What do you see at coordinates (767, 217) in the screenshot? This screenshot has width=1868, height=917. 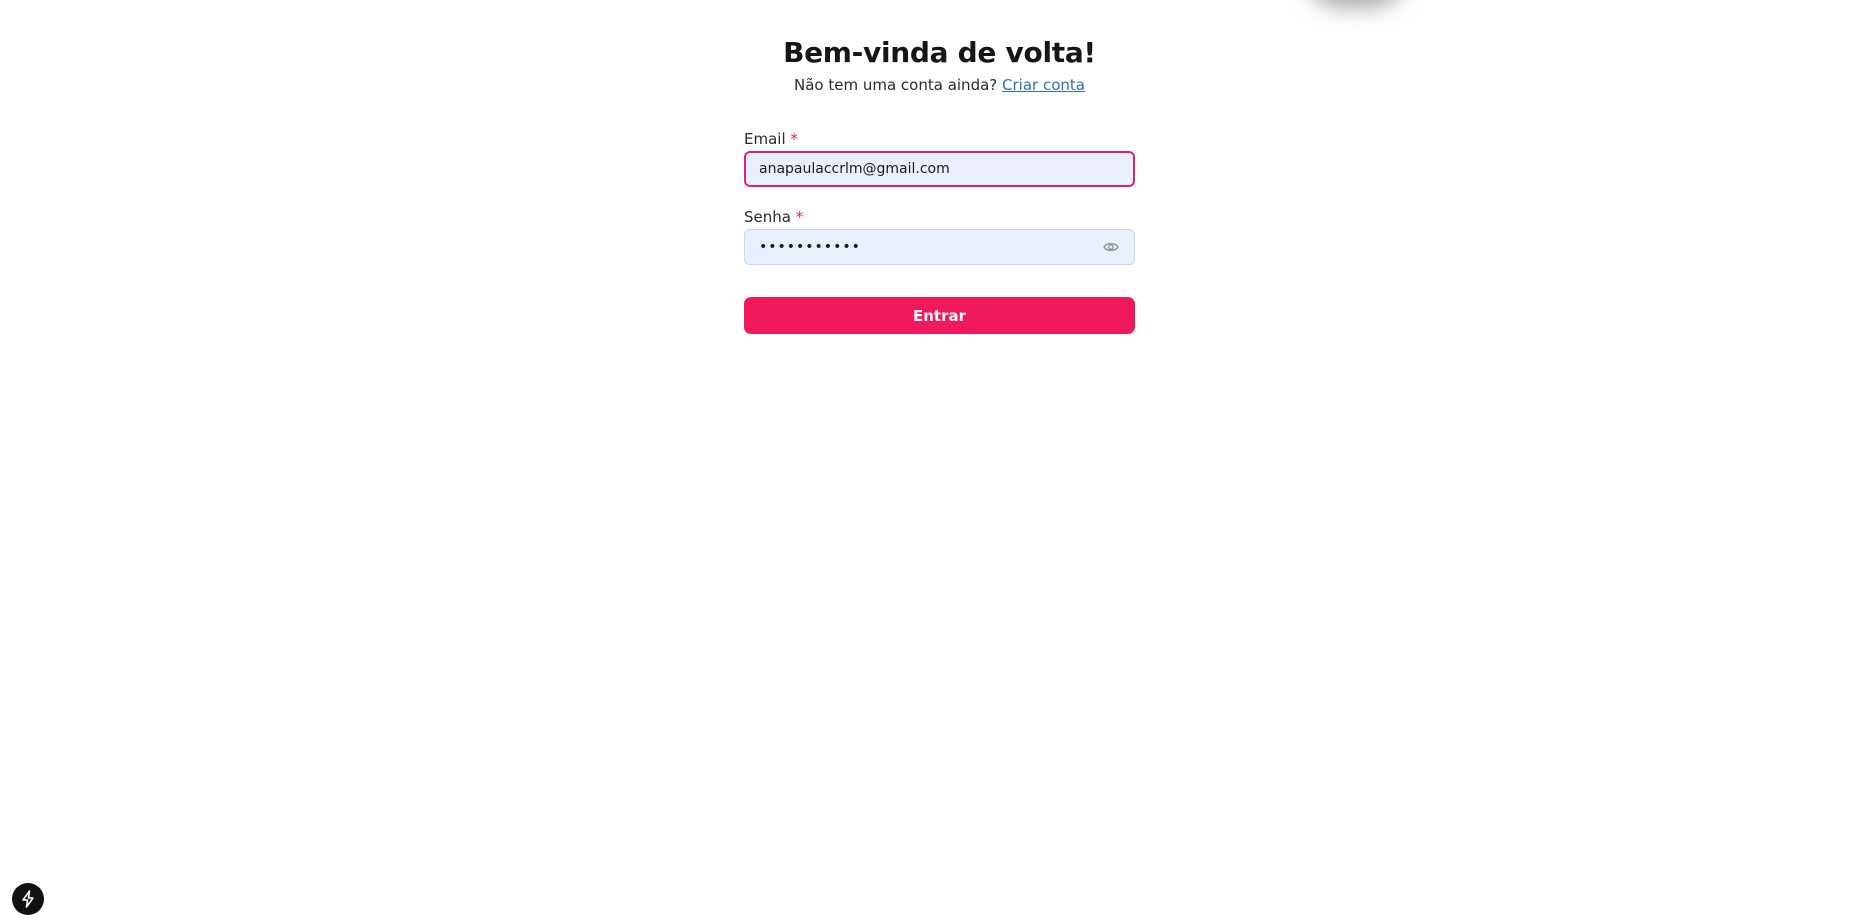 I see `password-label-text: Senha` at bounding box center [767, 217].